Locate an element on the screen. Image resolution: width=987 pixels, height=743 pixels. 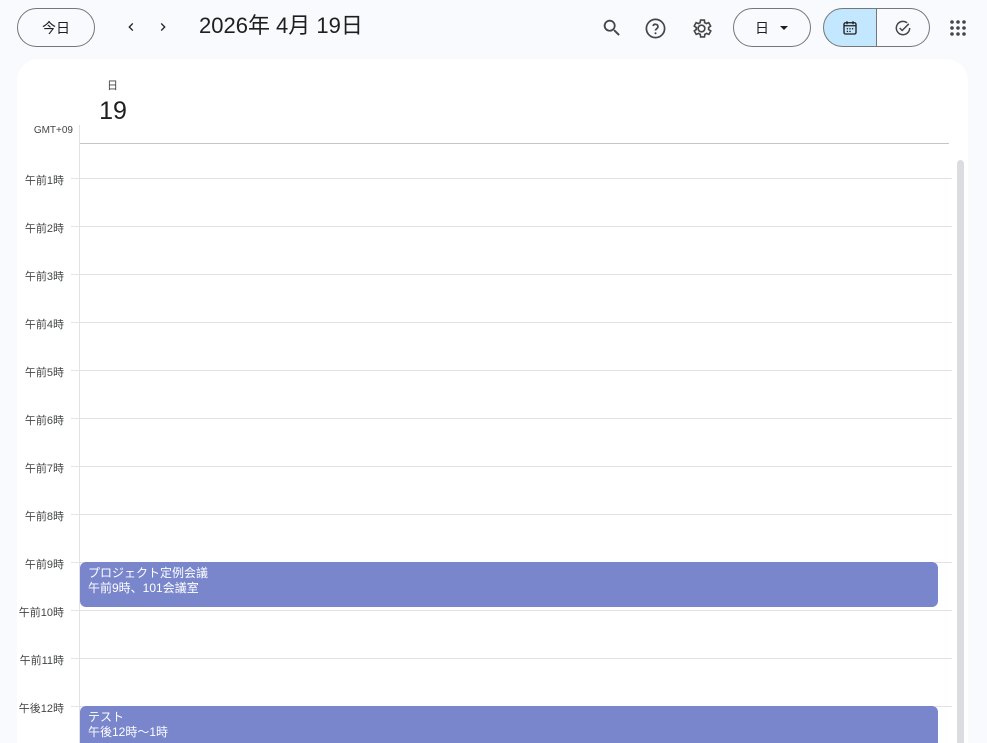
top-bar: 今日 2026年 4月 19日 日 is located at coordinates (493, 28).